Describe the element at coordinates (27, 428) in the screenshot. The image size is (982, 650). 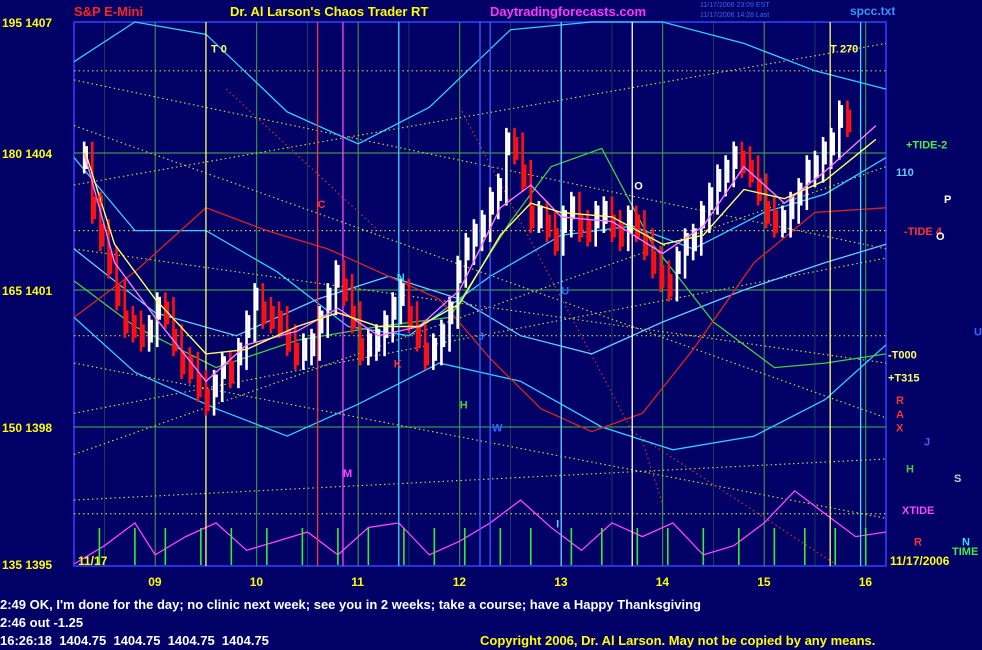
I see `price-axis-label: 150 1398` at that location.